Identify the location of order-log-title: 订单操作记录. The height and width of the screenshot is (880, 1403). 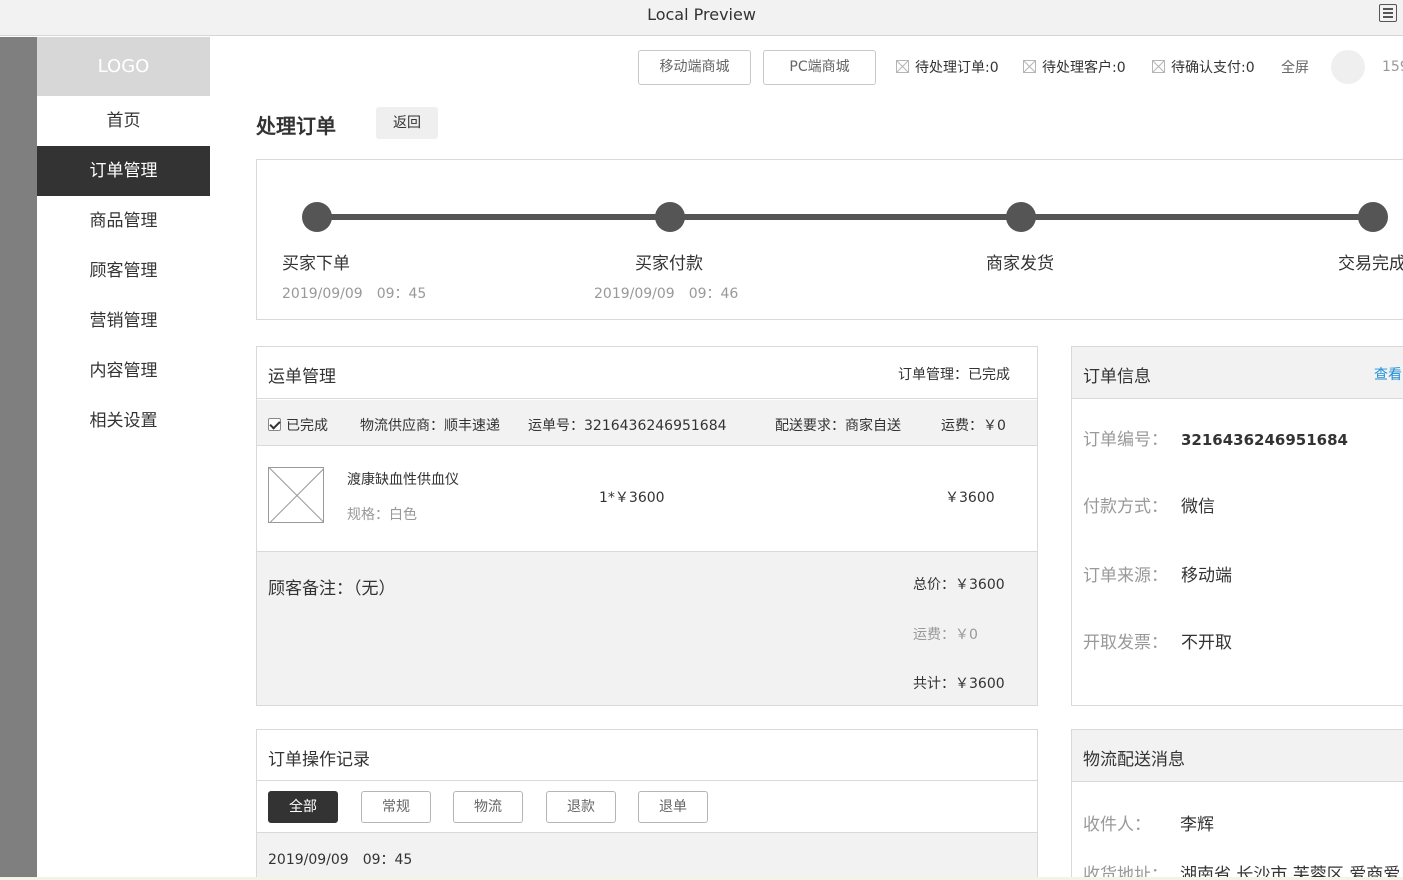
(319, 760).